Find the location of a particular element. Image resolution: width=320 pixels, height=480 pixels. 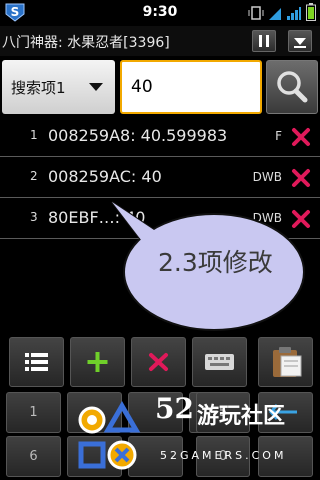

dropdown-arrow-icon is located at coordinates (96, 87).